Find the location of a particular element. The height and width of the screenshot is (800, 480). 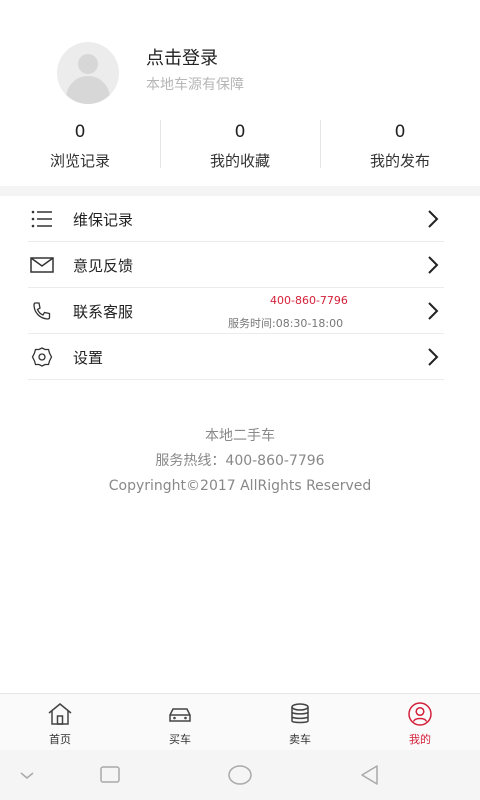

list-icon is located at coordinates (41, 219).